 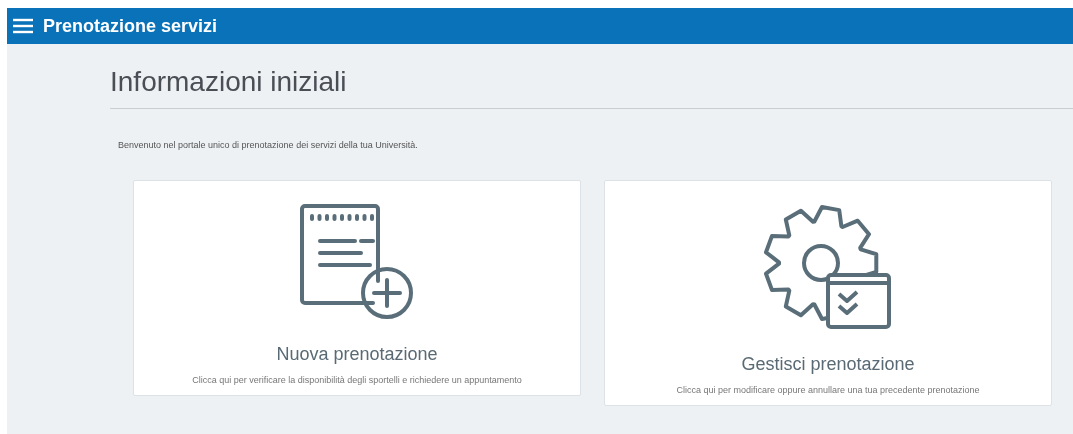 What do you see at coordinates (828, 364) in the screenshot?
I see `card-title: Gestisci prenotazione` at bounding box center [828, 364].